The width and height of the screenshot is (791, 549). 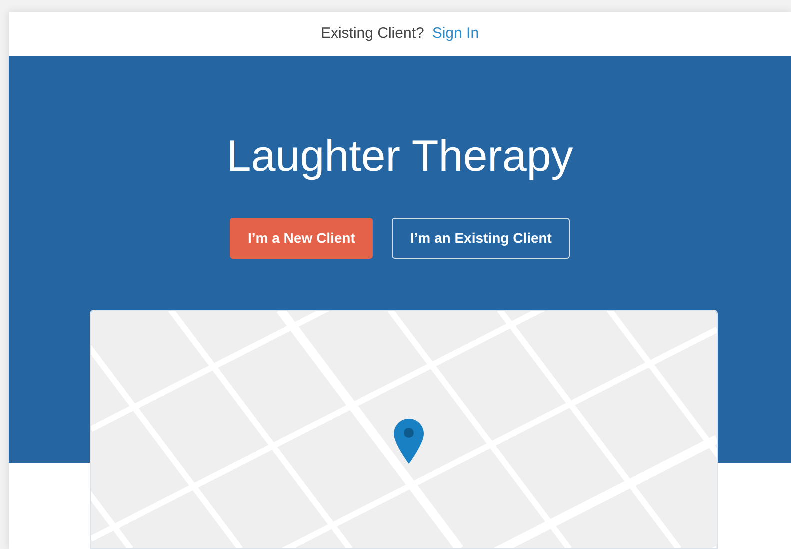 I want to click on existing-client-prompt: Existing Client?, so click(x=372, y=34).